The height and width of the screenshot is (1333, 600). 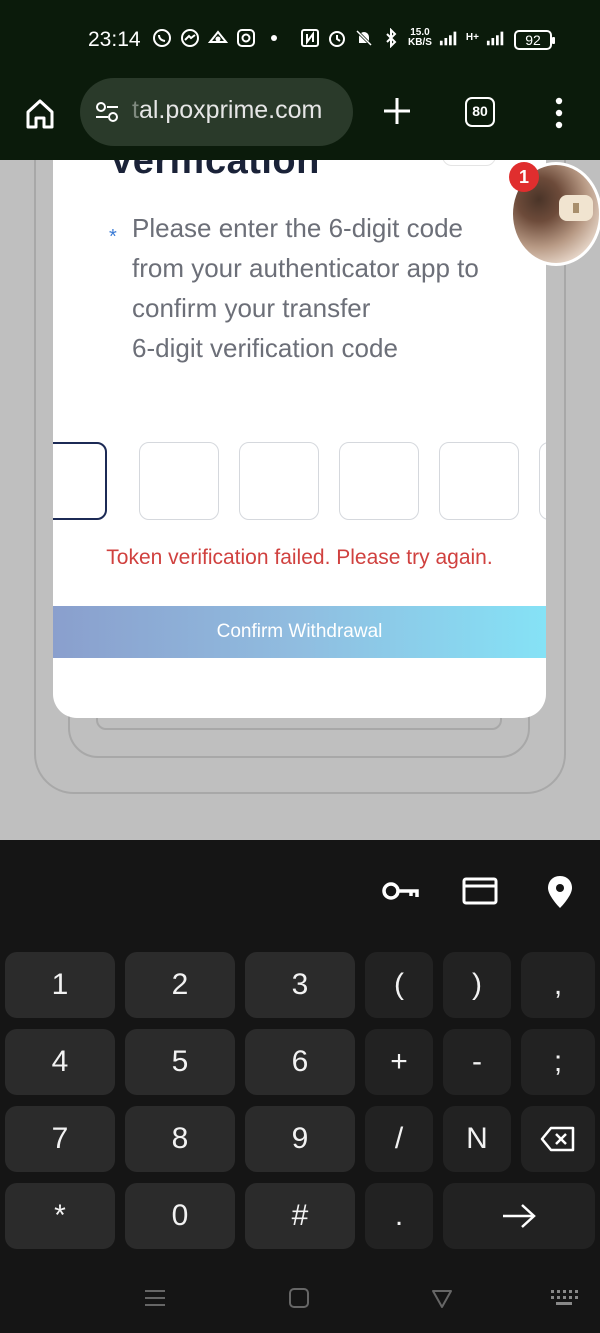 What do you see at coordinates (400, 891) in the screenshot?
I see `key-icon` at bounding box center [400, 891].